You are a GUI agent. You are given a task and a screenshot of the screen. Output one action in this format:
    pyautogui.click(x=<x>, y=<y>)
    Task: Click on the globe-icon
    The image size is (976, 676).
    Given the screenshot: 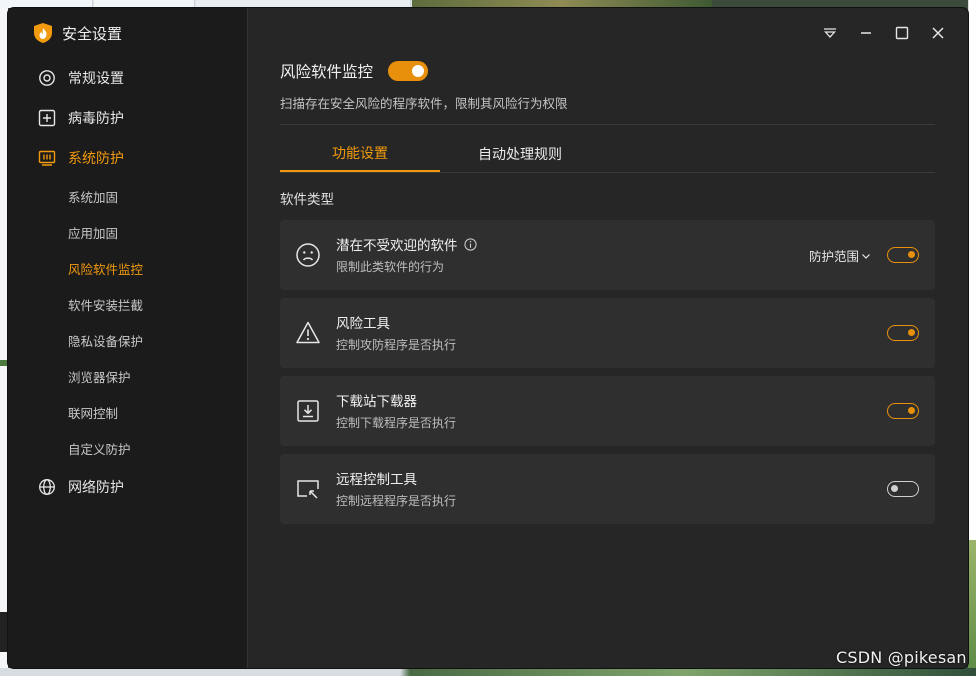 What is the action you would take?
    pyautogui.click(x=47, y=487)
    